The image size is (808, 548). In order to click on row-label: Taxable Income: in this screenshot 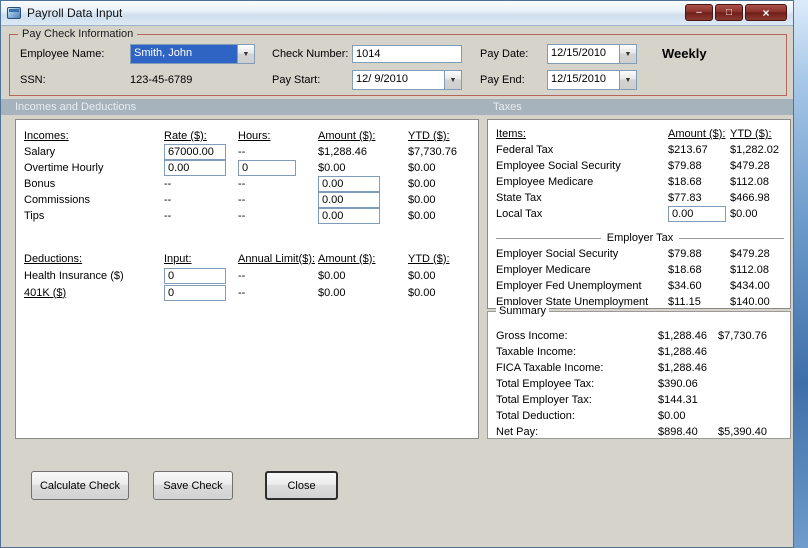, I will do `click(536, 352)`.